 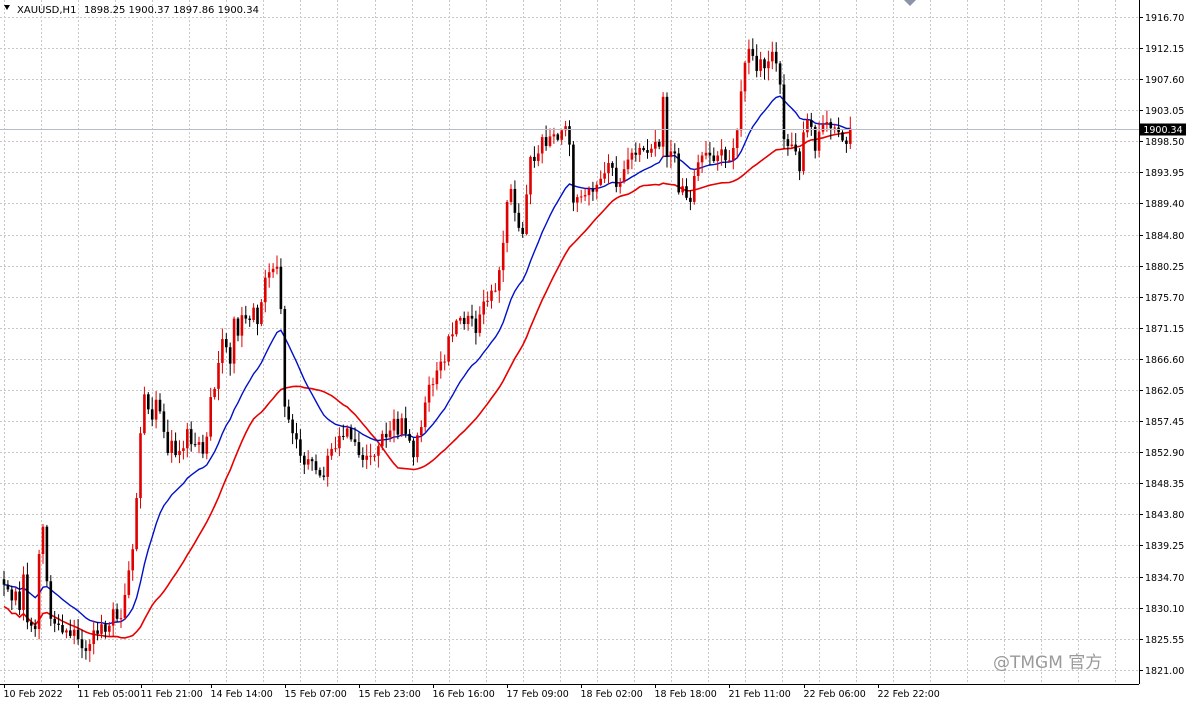 I want to click on ohlc-readout: 1898.25 1900.37 1897.86 1900.34, so click(x=171, y=10).